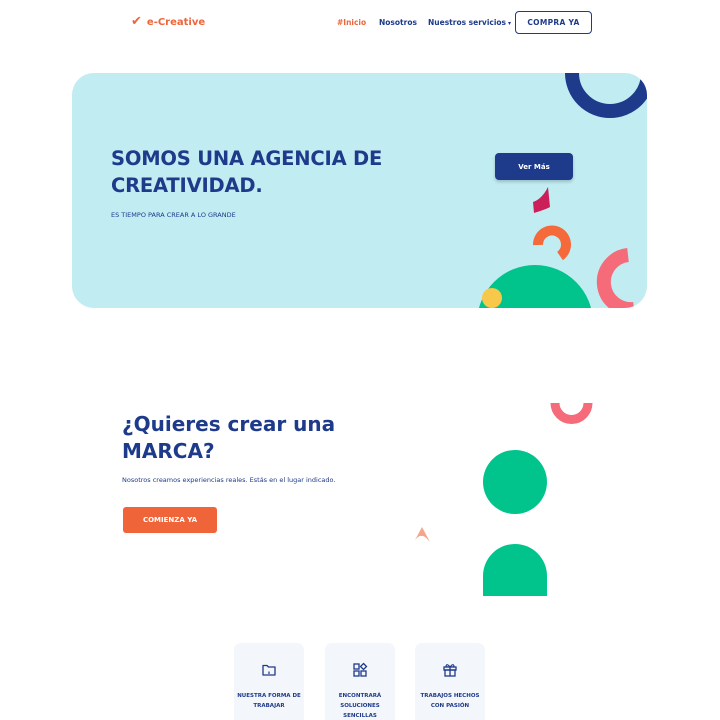 This screenshot has width=720, height=720. Describe the element at coordinates (553, 22) in the screenshot. I see `buy-now-button: COMPRA YA` at that location.